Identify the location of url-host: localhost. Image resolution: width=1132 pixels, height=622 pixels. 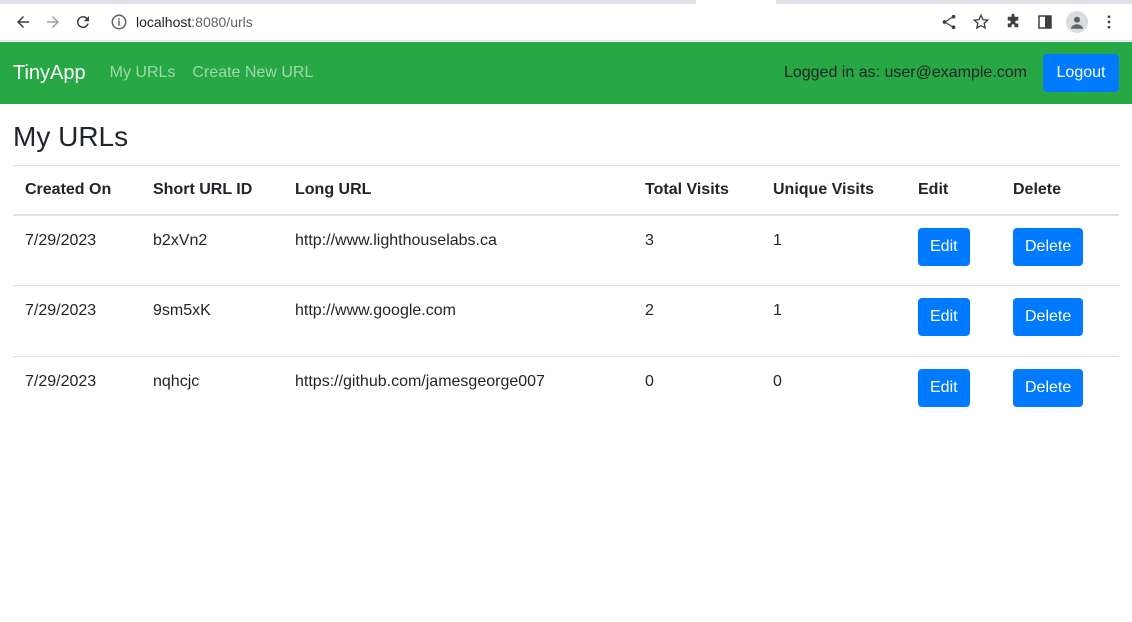
(164, 22).